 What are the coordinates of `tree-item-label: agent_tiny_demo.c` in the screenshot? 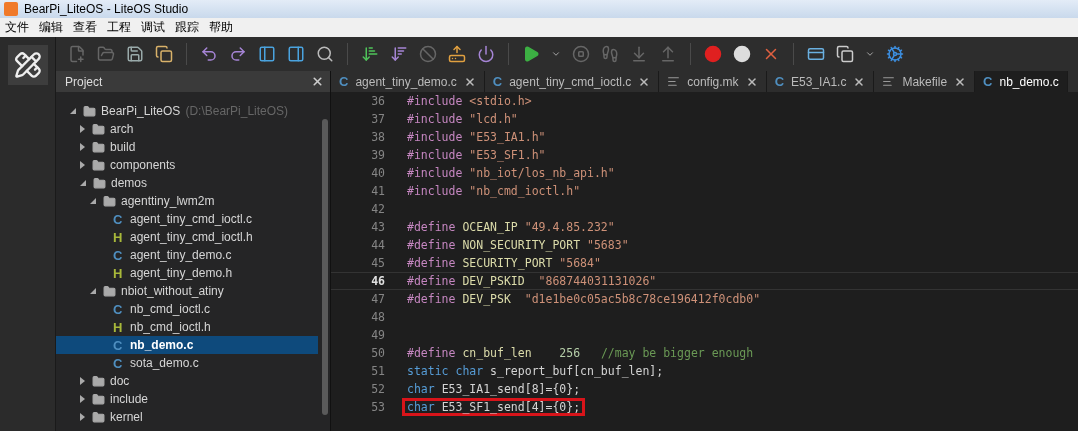 It's located at (181, 255).